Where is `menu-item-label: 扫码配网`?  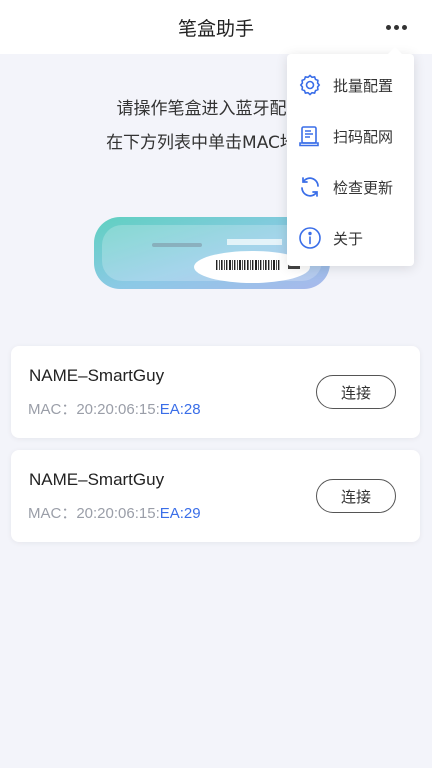
menu-item-label: 扫码配网 is located at coordinates (363, 137).